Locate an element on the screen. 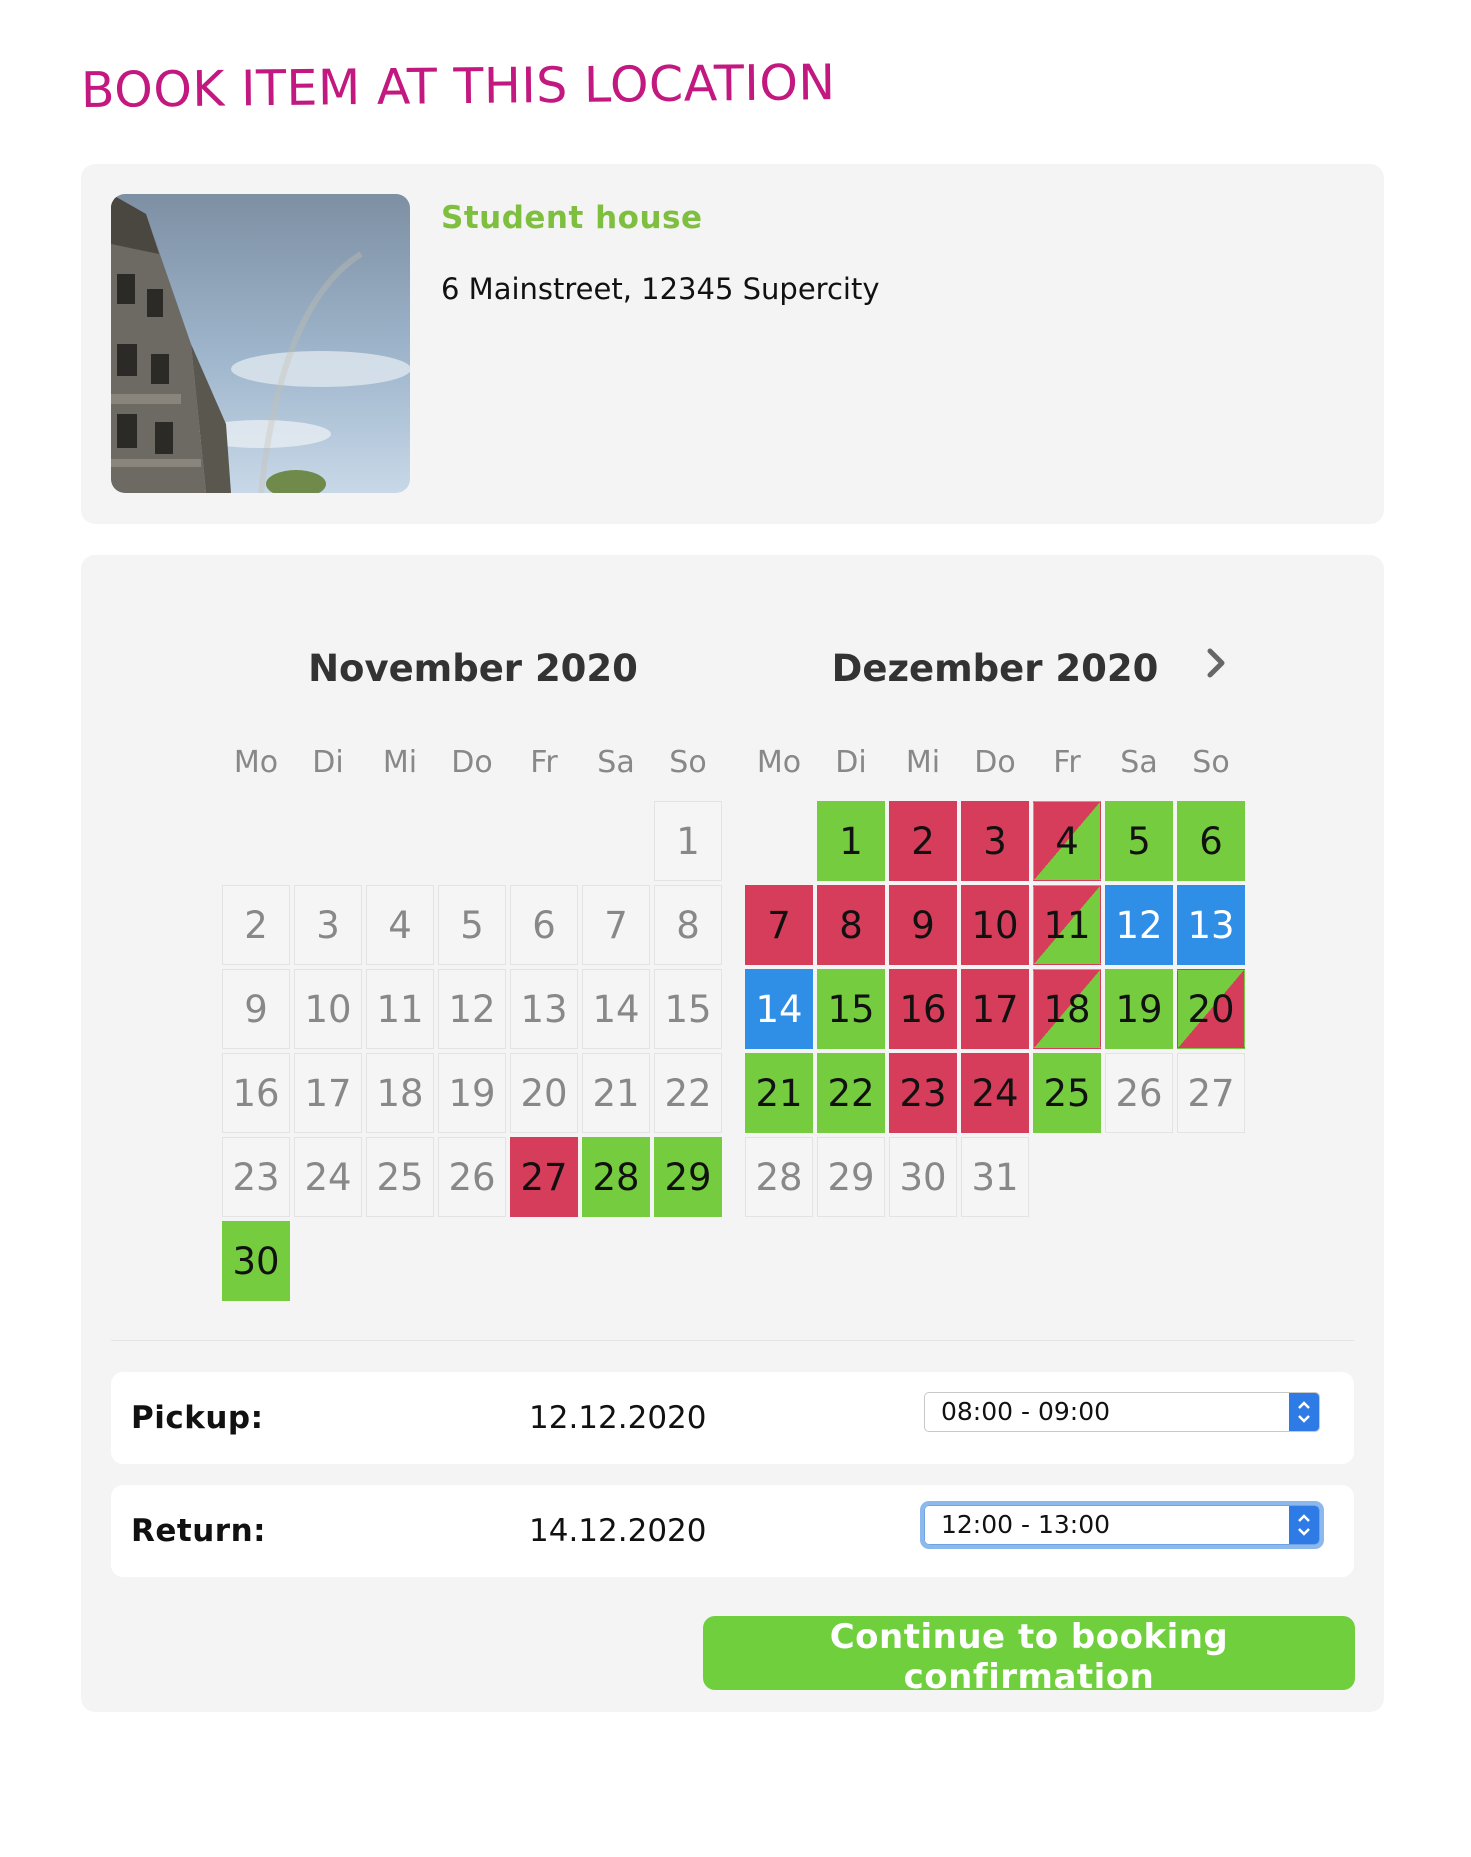 The image size is (1471, 1857). pickup-time-select: 08:00 - 09:00 is located at coordinates (1122, 1412).